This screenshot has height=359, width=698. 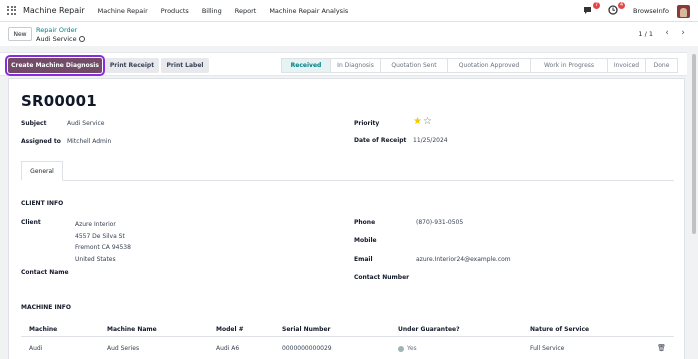 I want to click on toggle-dot-icon, so click(x=401, y=348).